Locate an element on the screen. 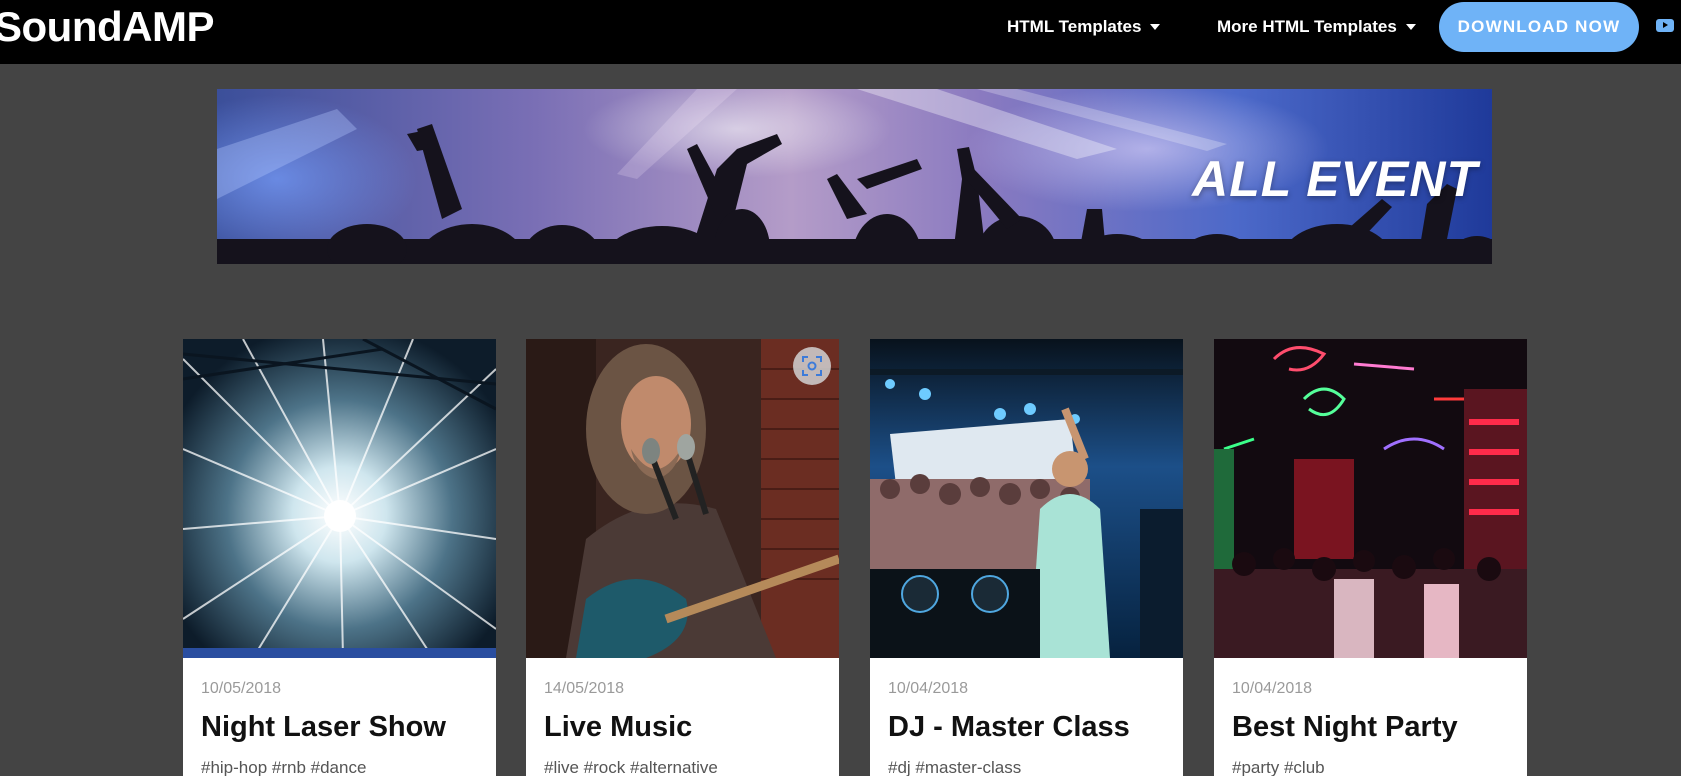 The width and height of the screenshot is (1681, 776). event-tags: #hip-hop #rnb #dance is located at coordinates (284, 767).